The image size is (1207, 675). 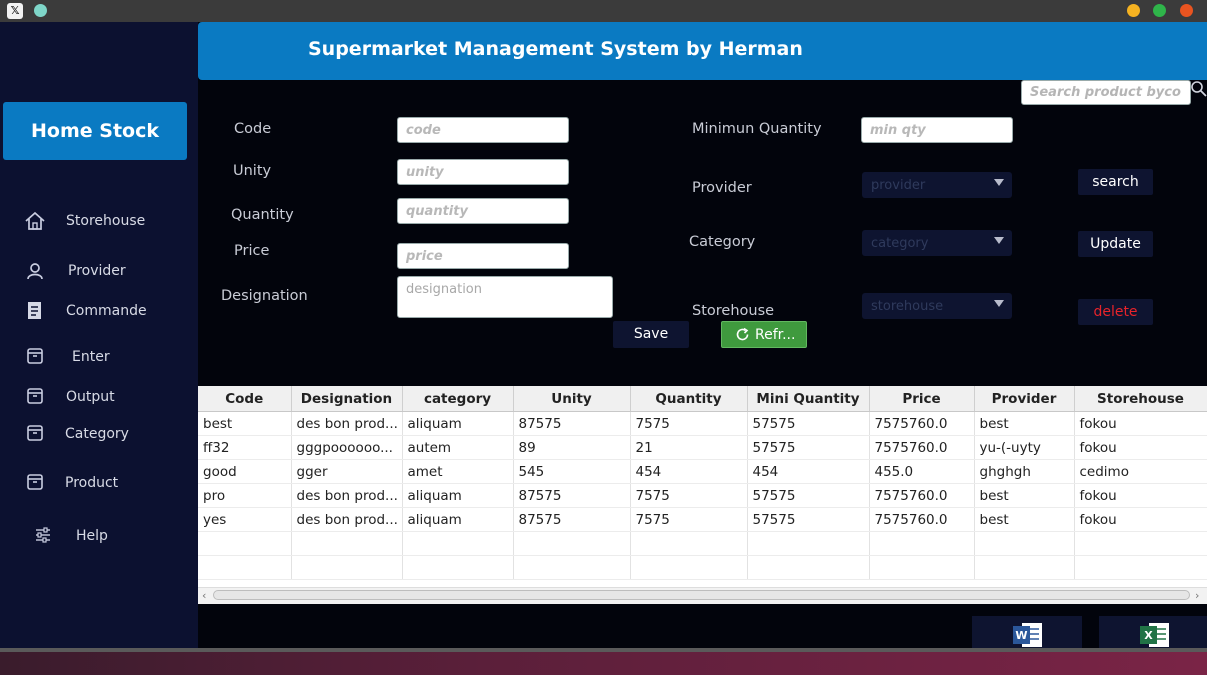 I want to click on page-title: Supermarket Management System by Herman, so click(x=555, y=49).